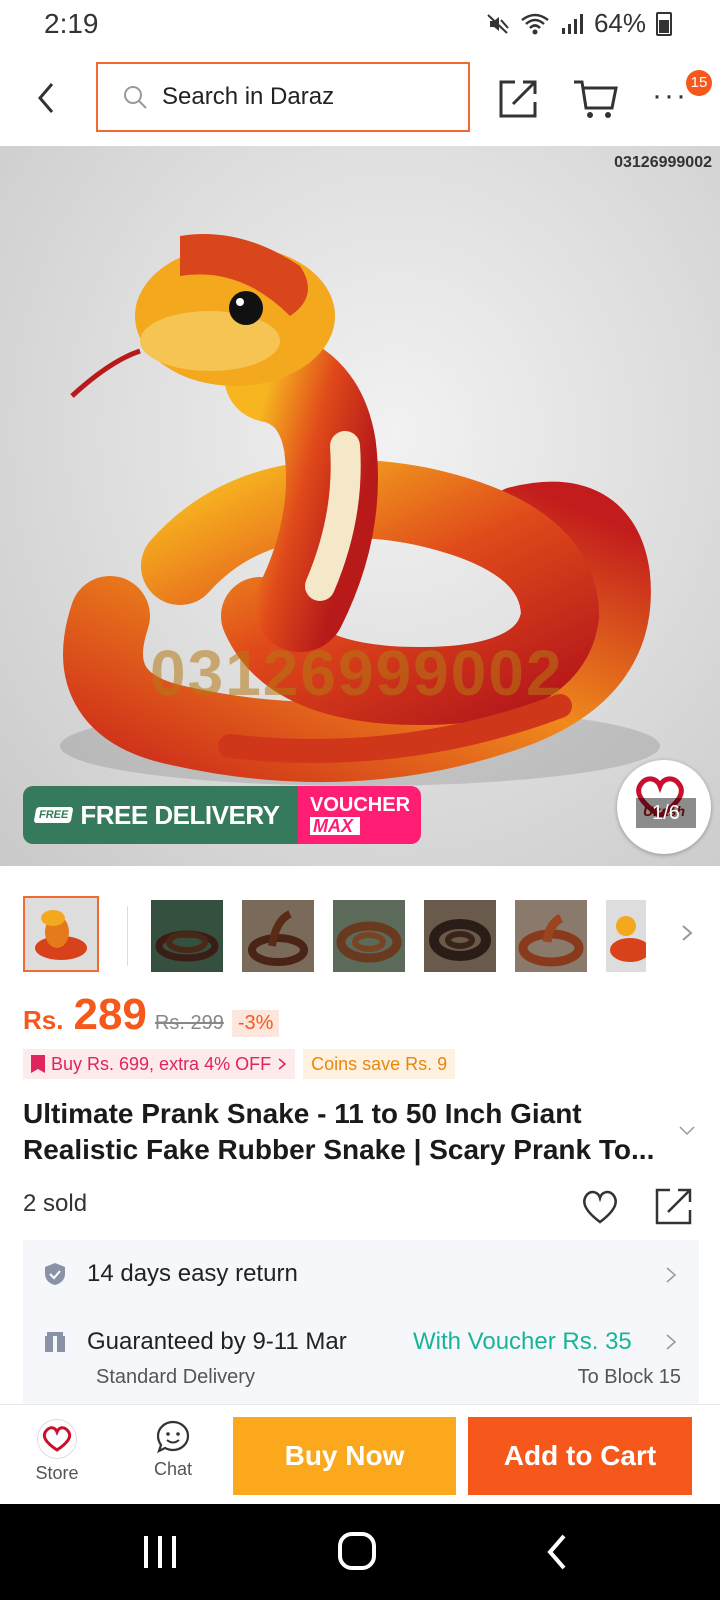  Describe the element at coordinates (666, 813) in the screenshot. I see `image-counter: 1/6` at that location.